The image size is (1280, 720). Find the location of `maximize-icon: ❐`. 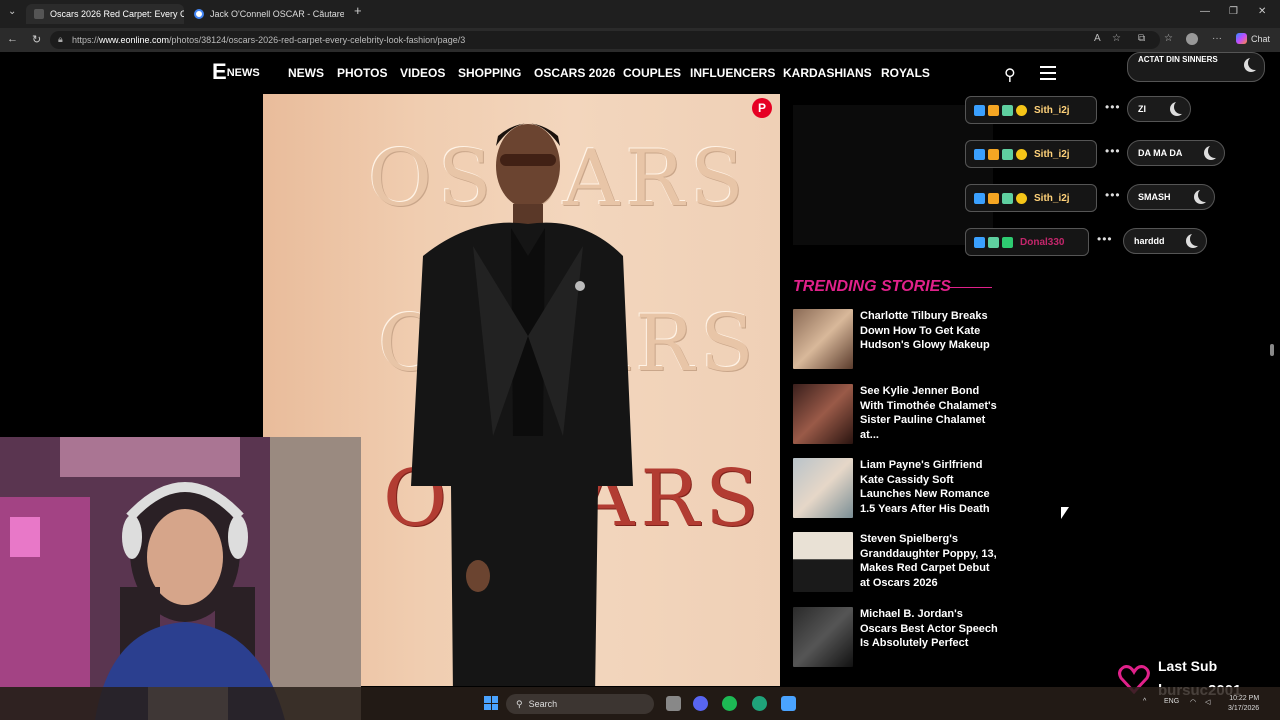

maximize-icon: ❐ is located at coordinates (1233, 11).